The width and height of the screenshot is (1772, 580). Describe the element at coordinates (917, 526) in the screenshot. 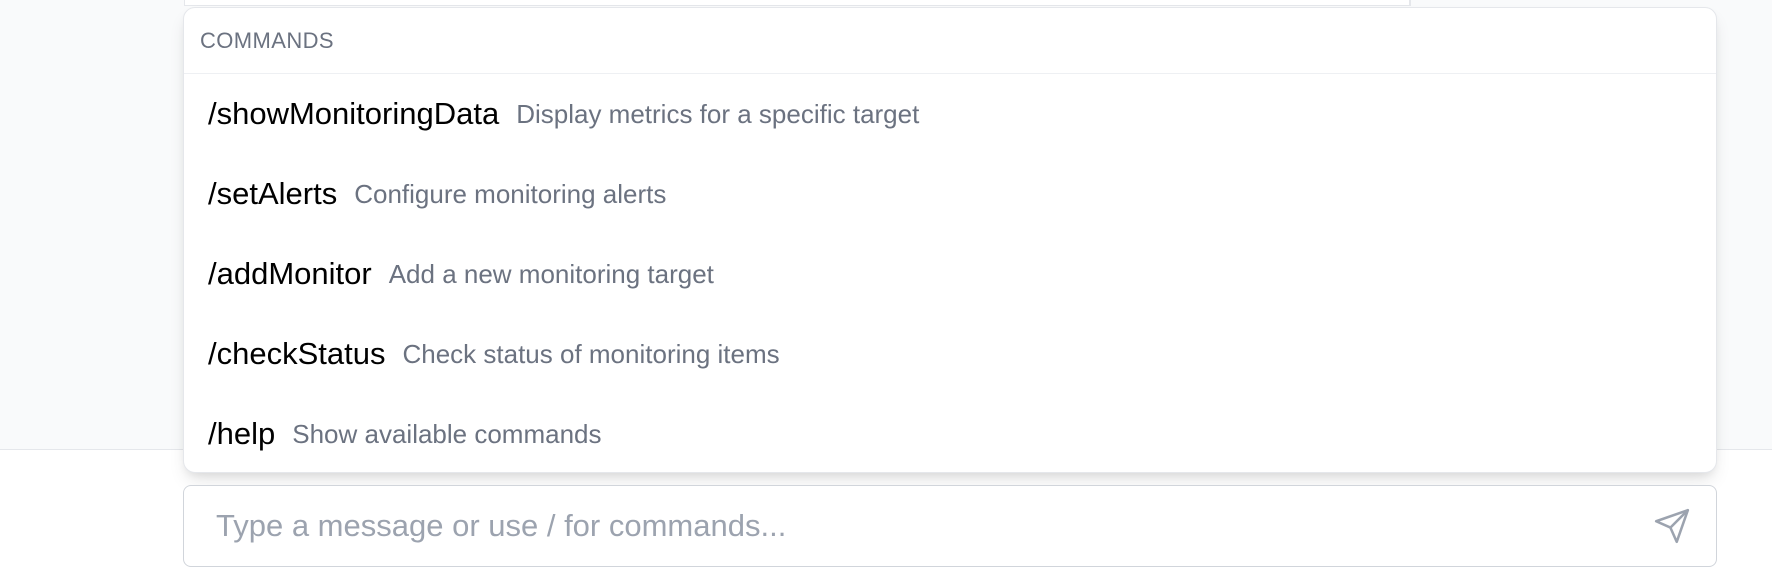

I see `message-input` at that location.